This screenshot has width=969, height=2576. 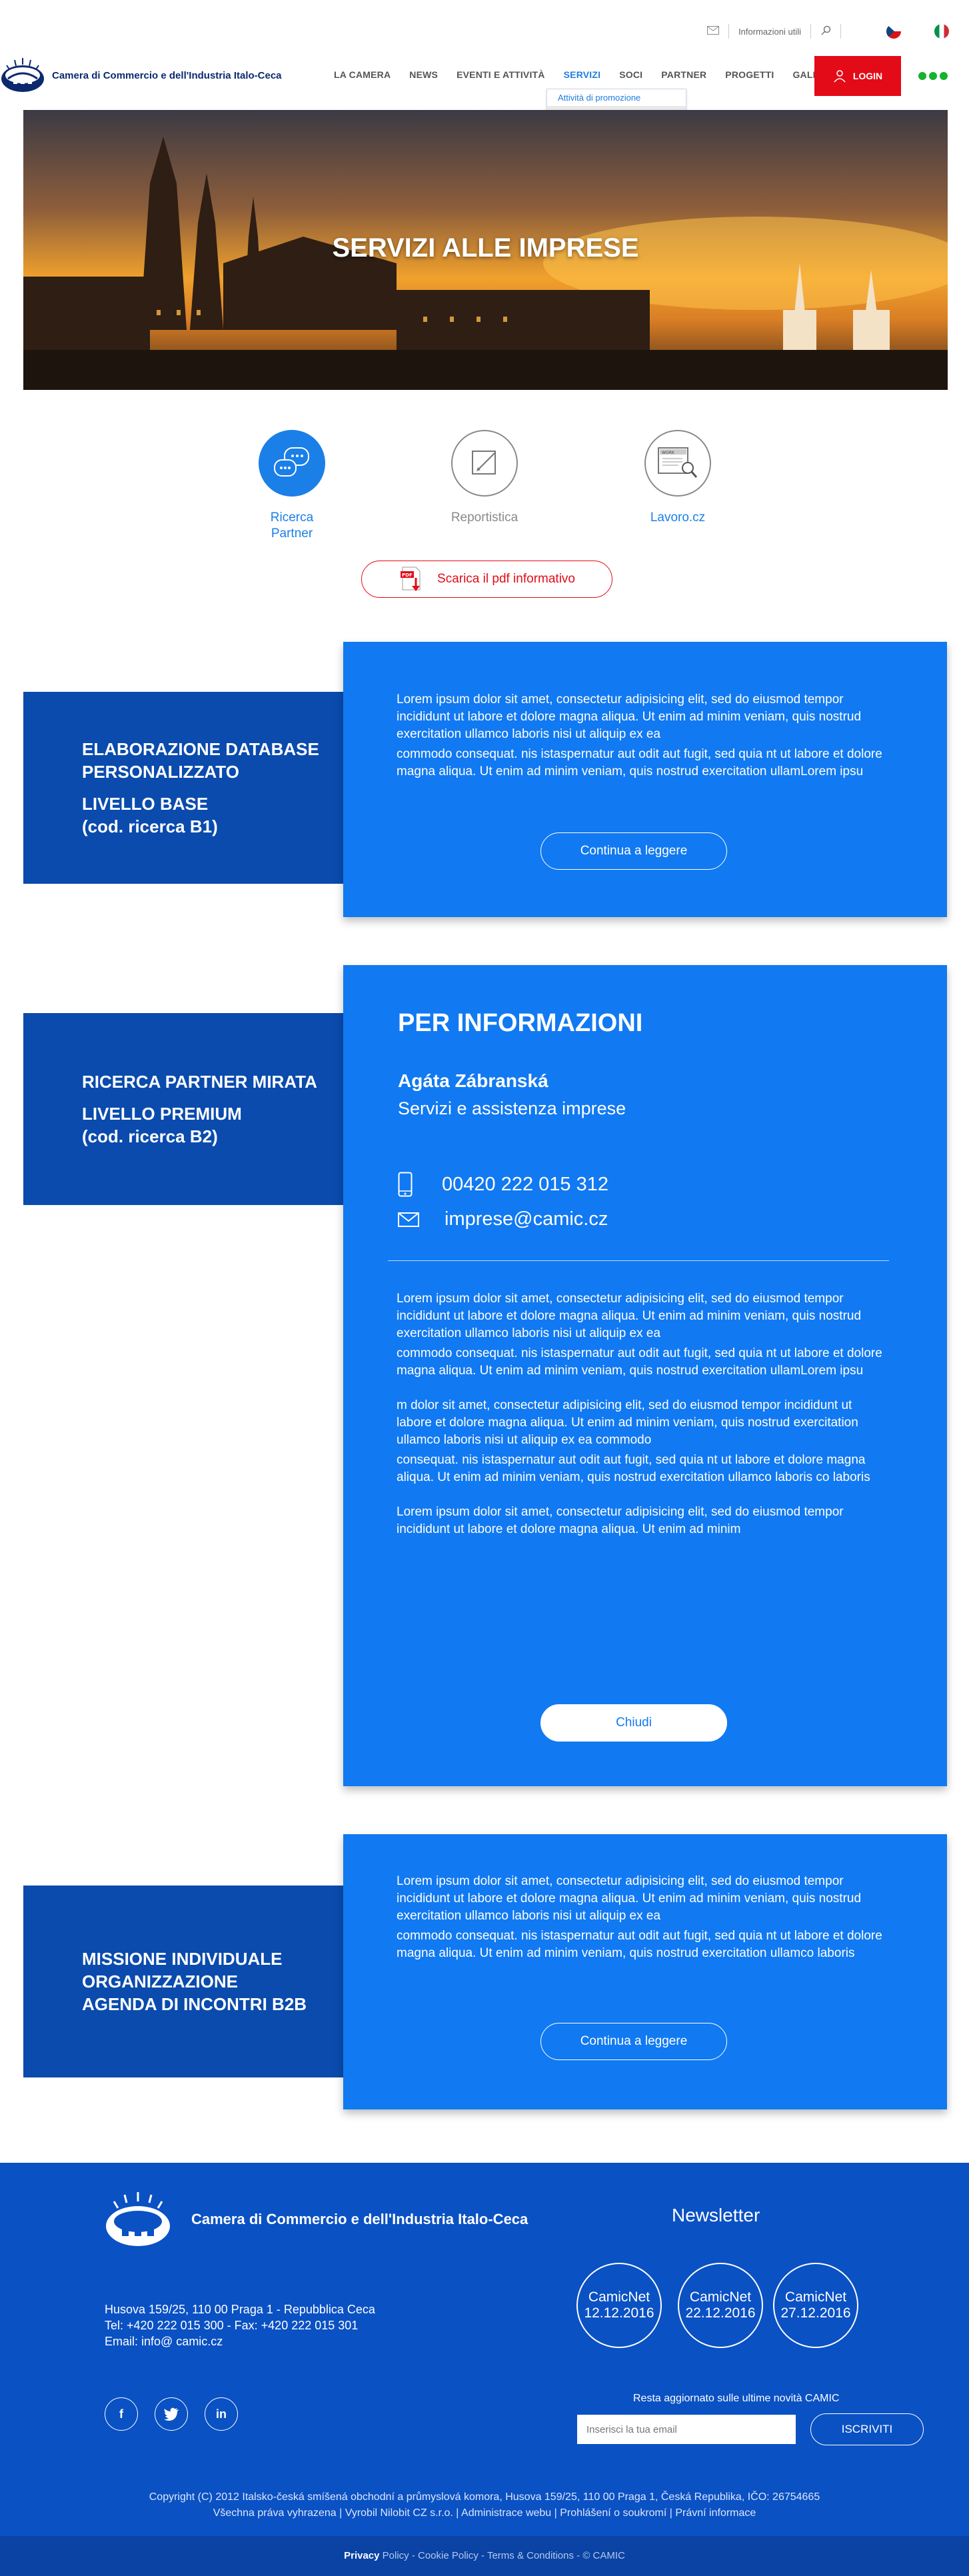 What do you see at coordinates (406, 1185) in the screenshot?
I see `smartphone-icon` at bounding box center [406, 1185].